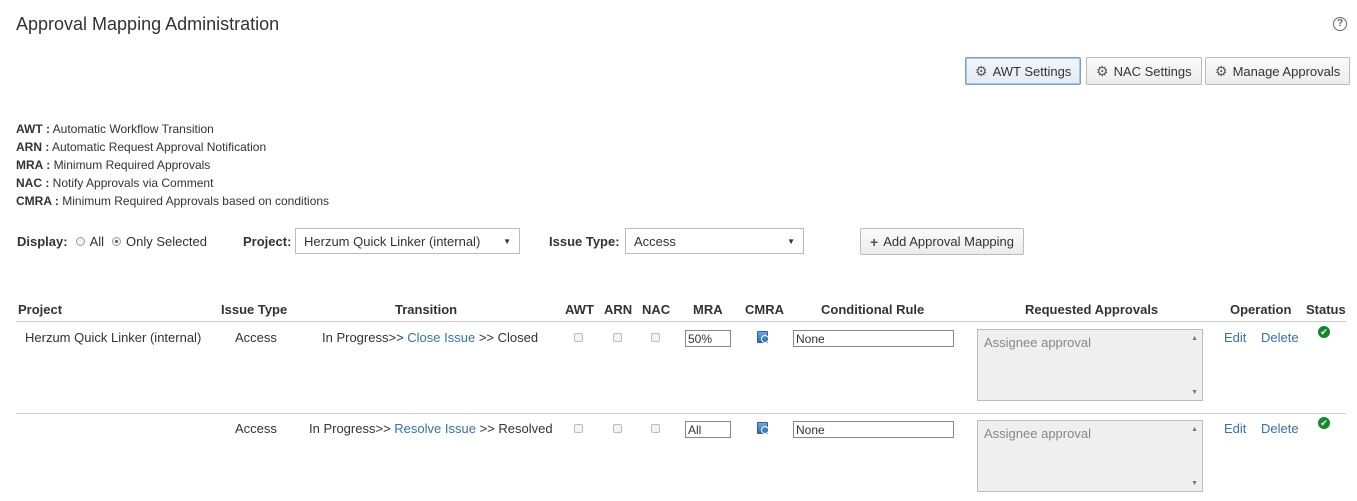 This screenshot has height=501, width=1357. I want to click on col-header-operation: Operation, so click(1261, 309).